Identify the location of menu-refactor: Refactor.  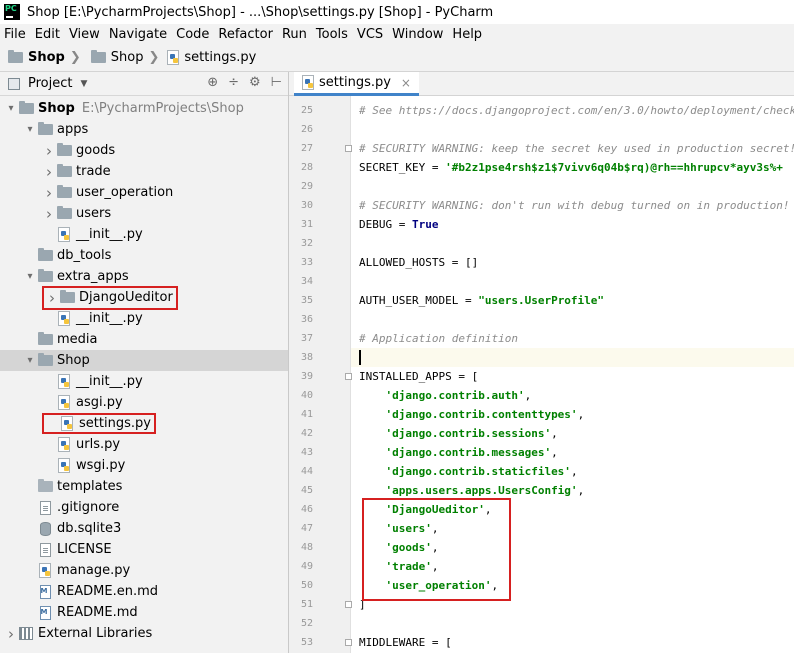
(246, 34).